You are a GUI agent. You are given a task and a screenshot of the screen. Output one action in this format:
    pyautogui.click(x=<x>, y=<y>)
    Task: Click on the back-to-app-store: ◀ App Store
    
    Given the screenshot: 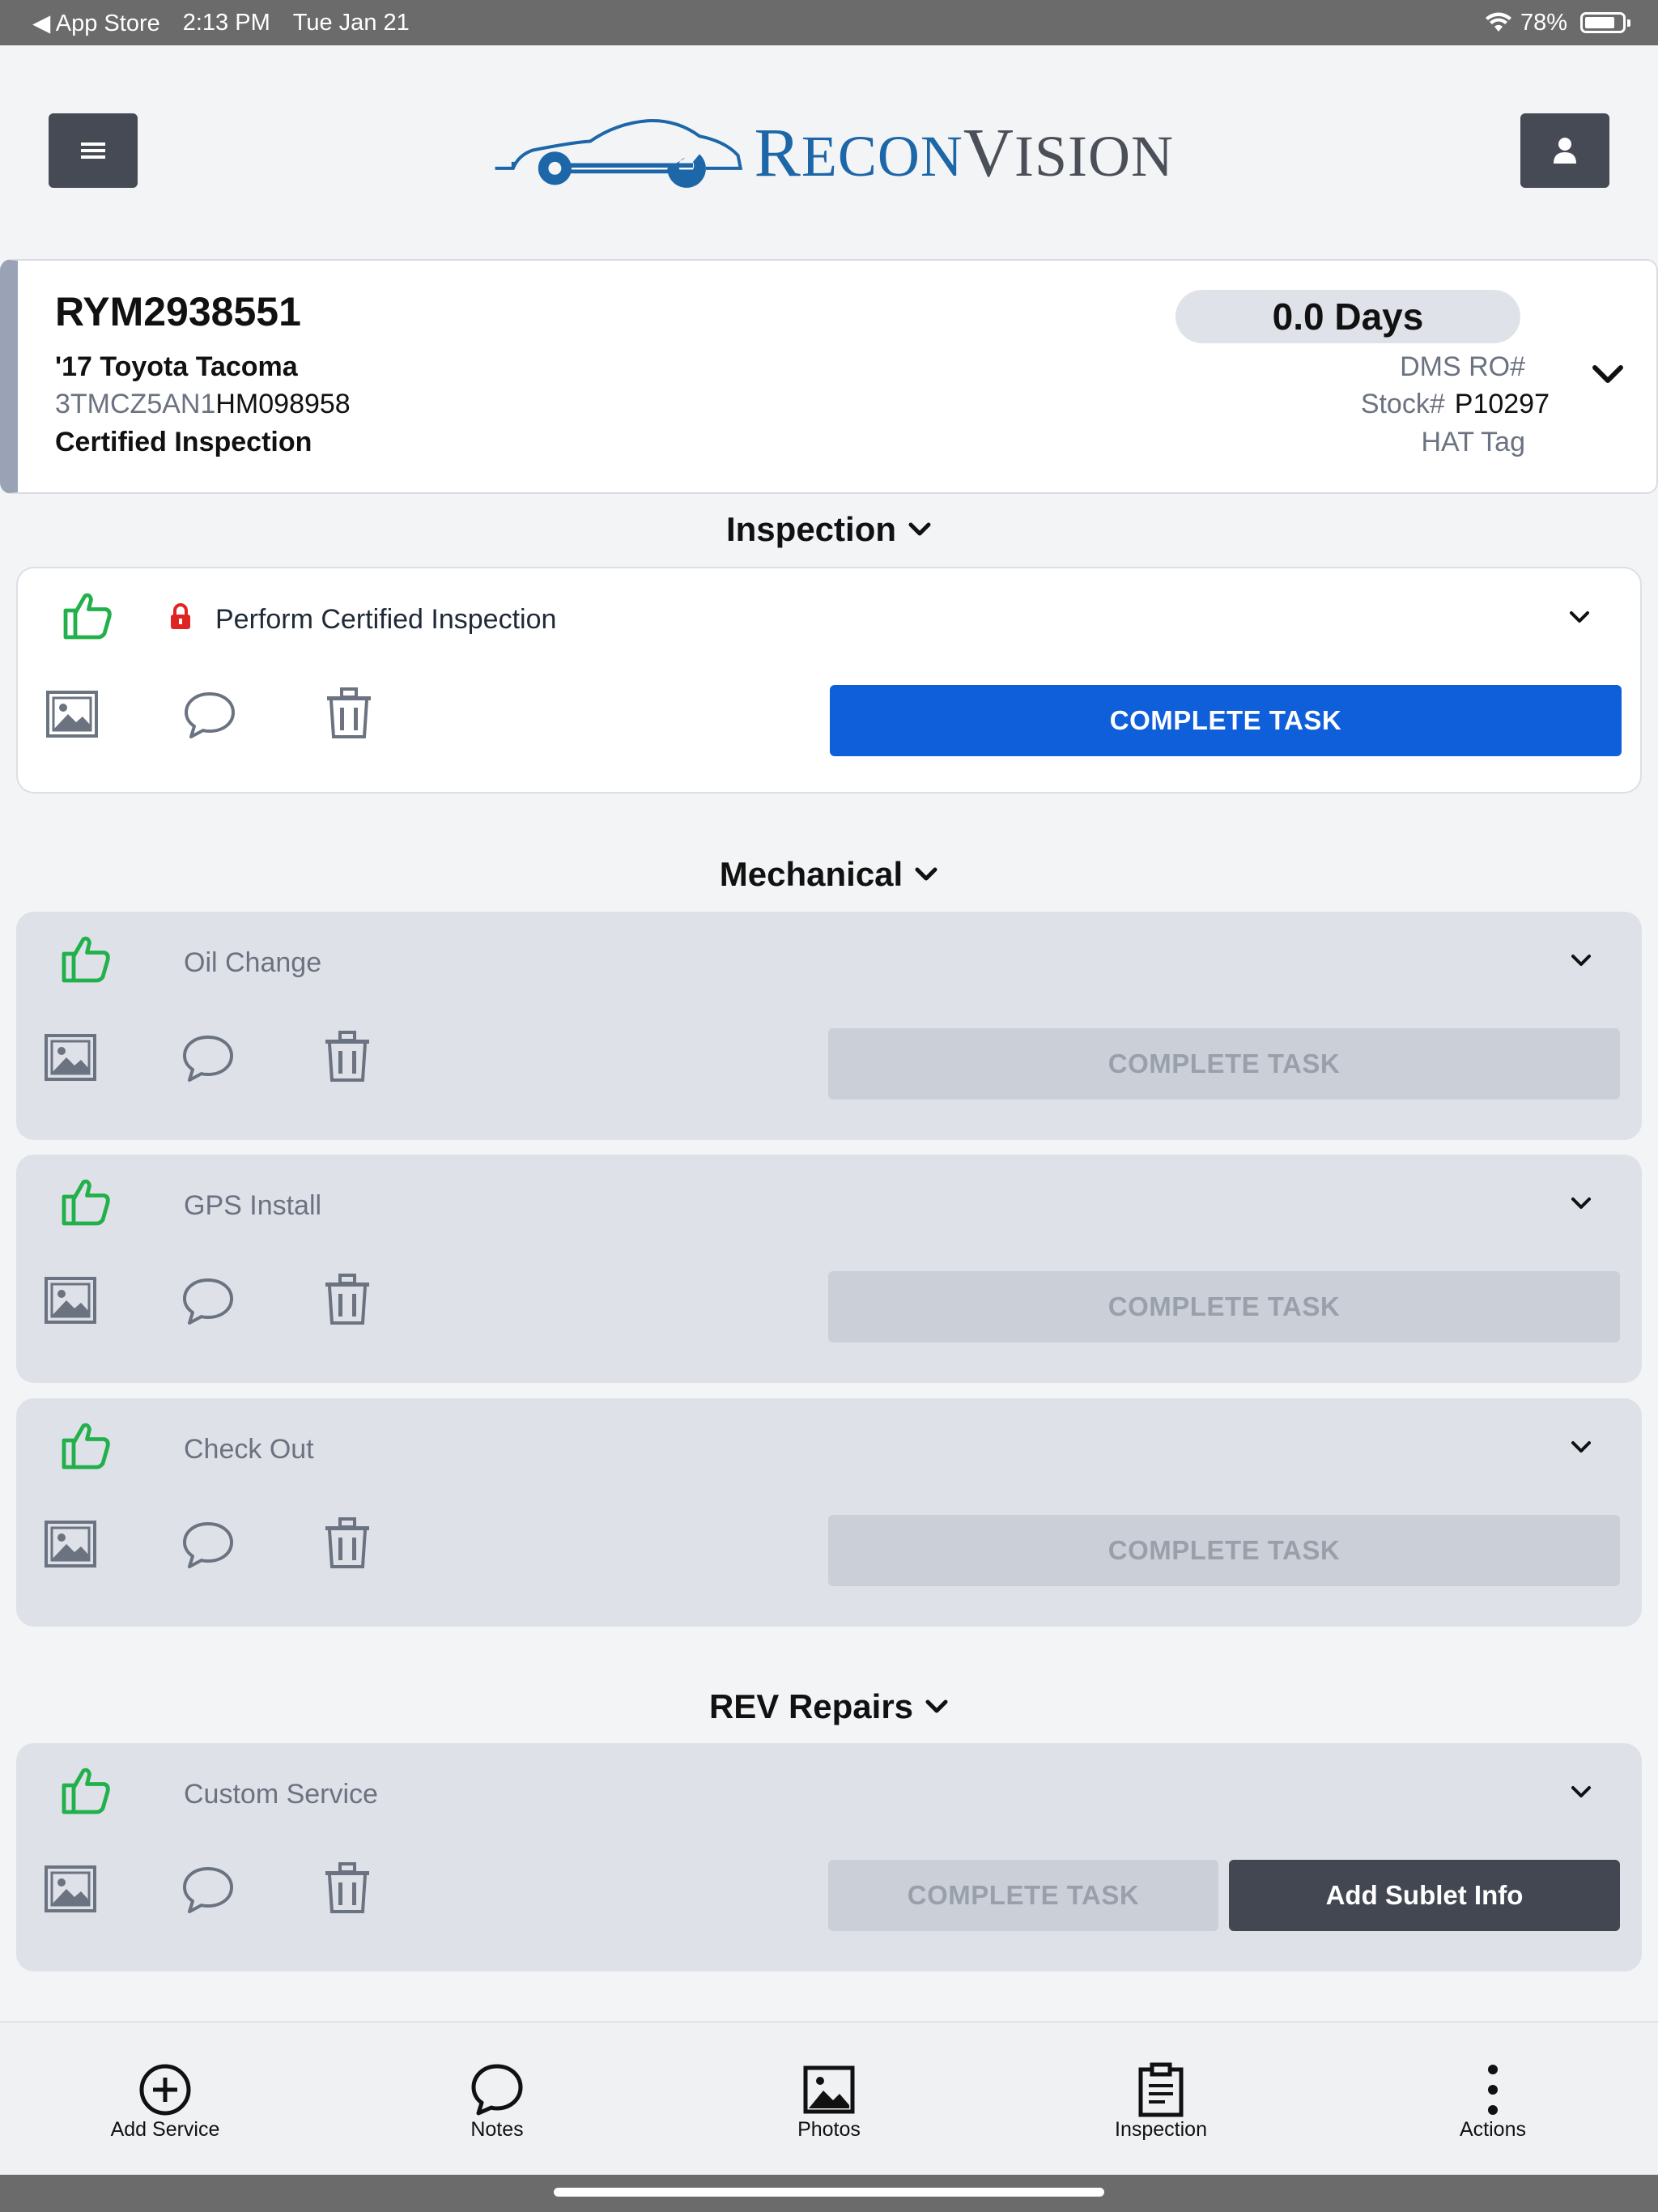 What is the action you would take?
    pyautogui.click(x=96, y=23)
    